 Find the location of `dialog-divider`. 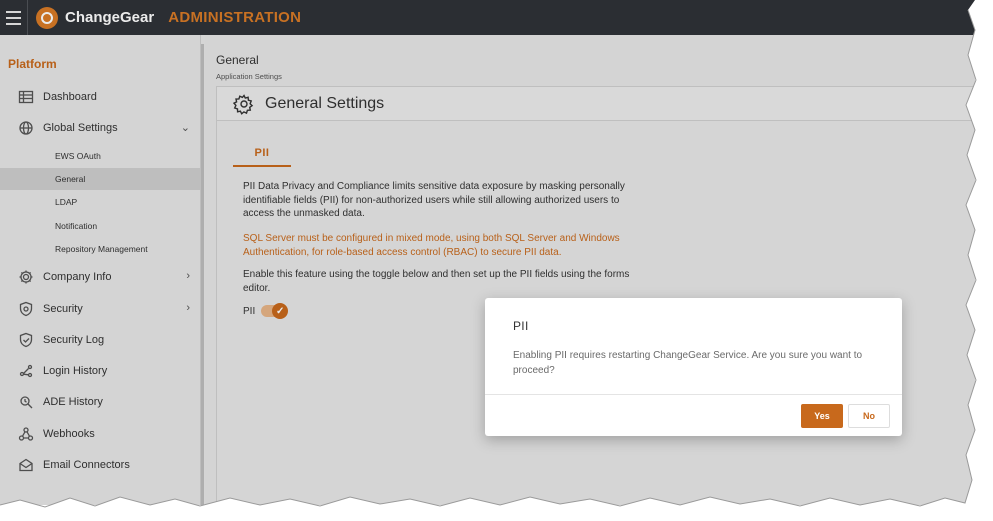

dialog-divider is located at coordinates (693, 394).